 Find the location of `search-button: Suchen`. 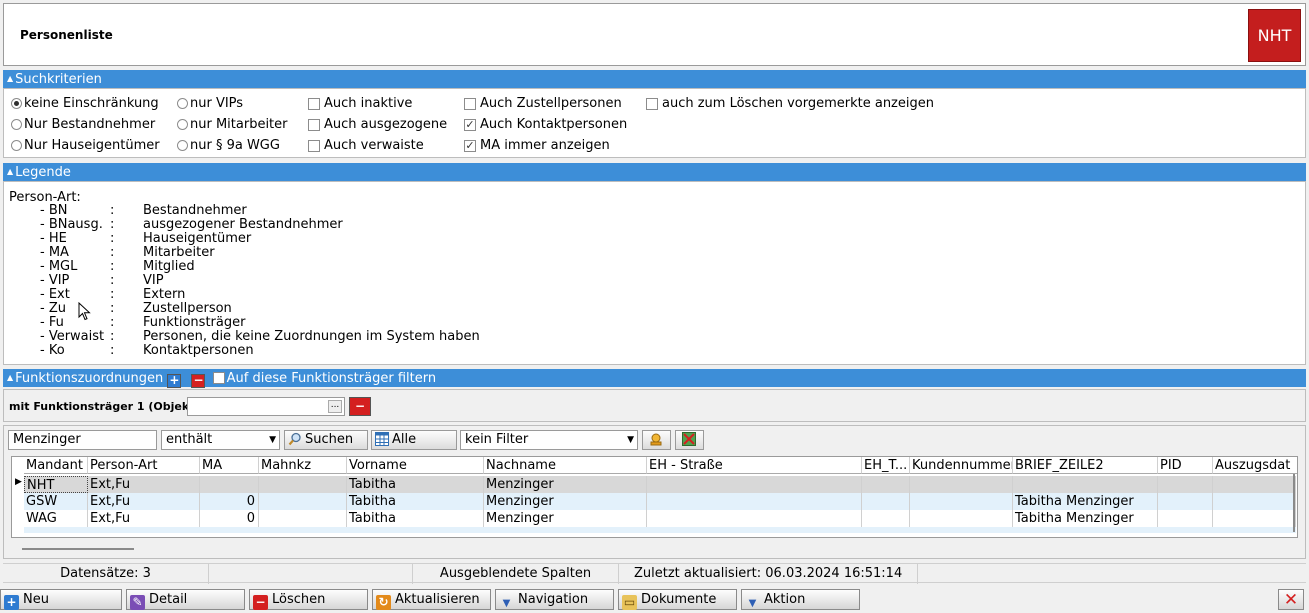

search-button: Suchen is located at coordinates (326, 440).